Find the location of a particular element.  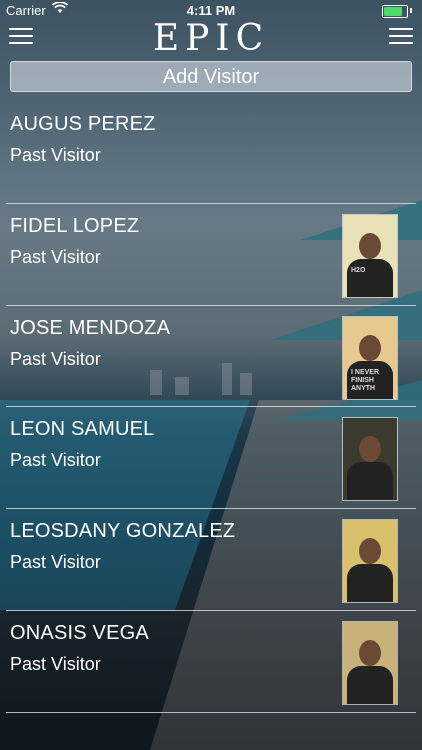

status-time: 4:11 PM is located at coordinates (211, 10).